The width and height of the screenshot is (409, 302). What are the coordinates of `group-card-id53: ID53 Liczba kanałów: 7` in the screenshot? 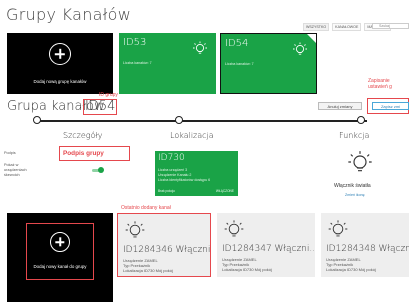 It's located at (167, 63).